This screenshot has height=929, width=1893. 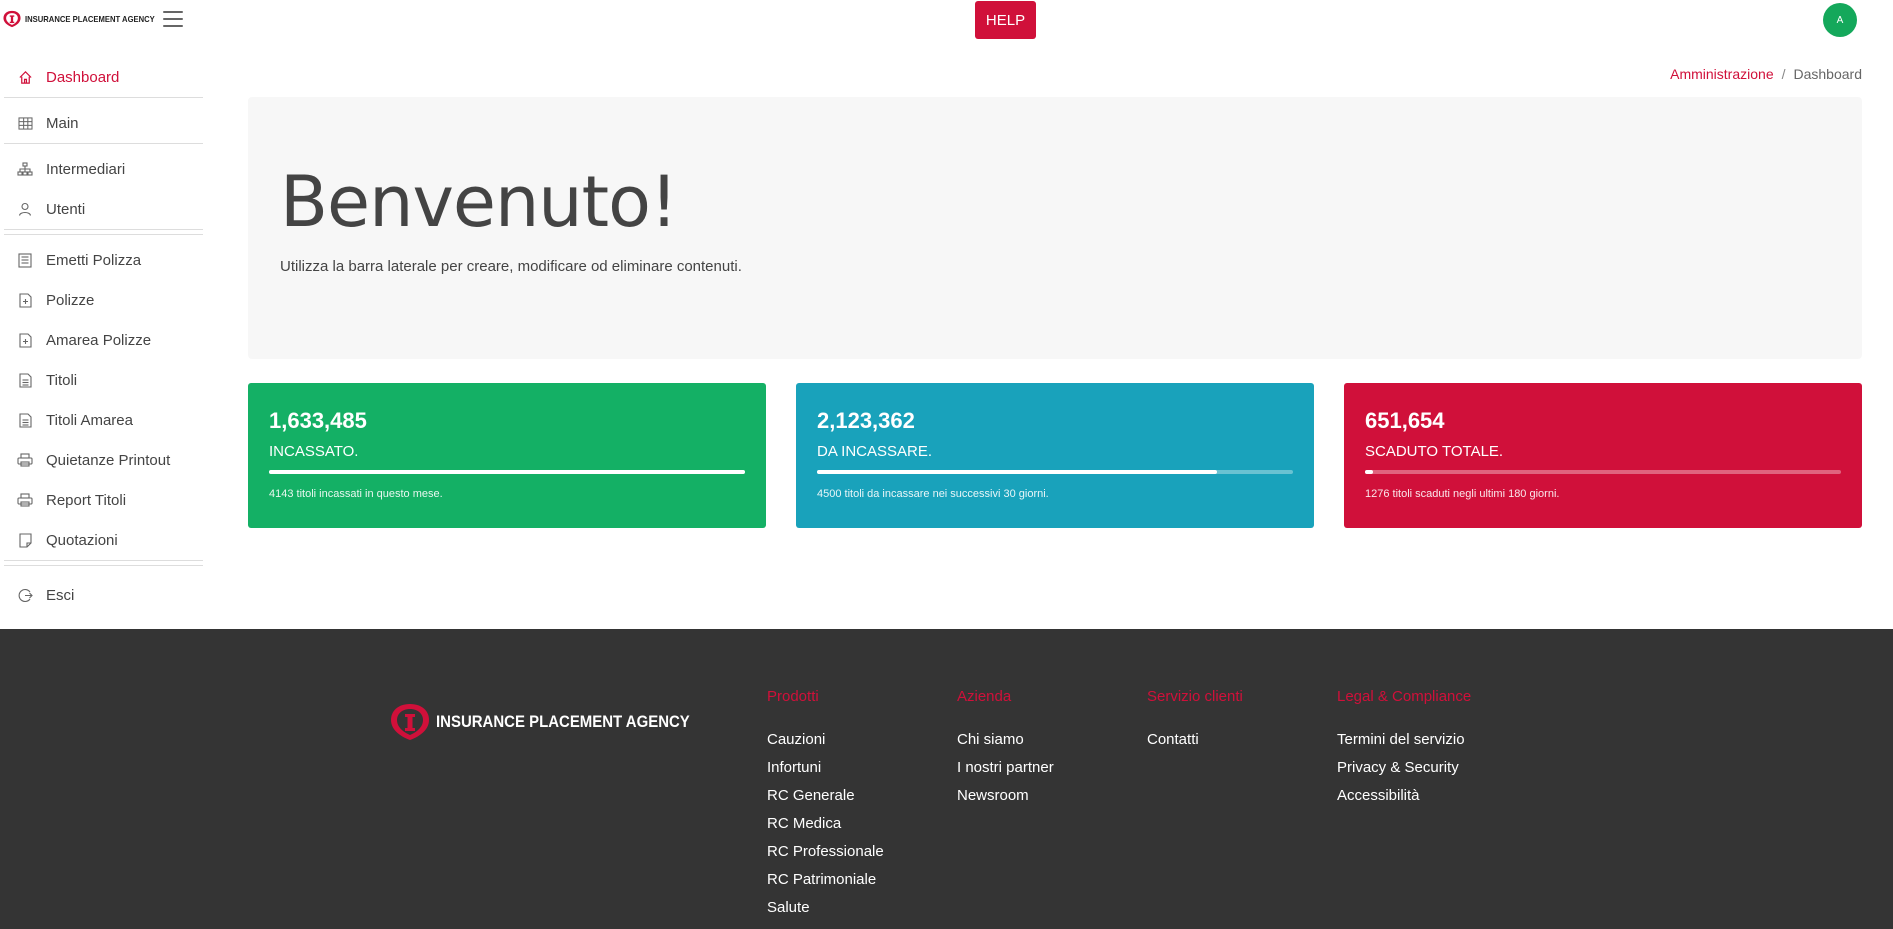 I want to click on footer-link: Contatti, so click(x=1195, y=745).